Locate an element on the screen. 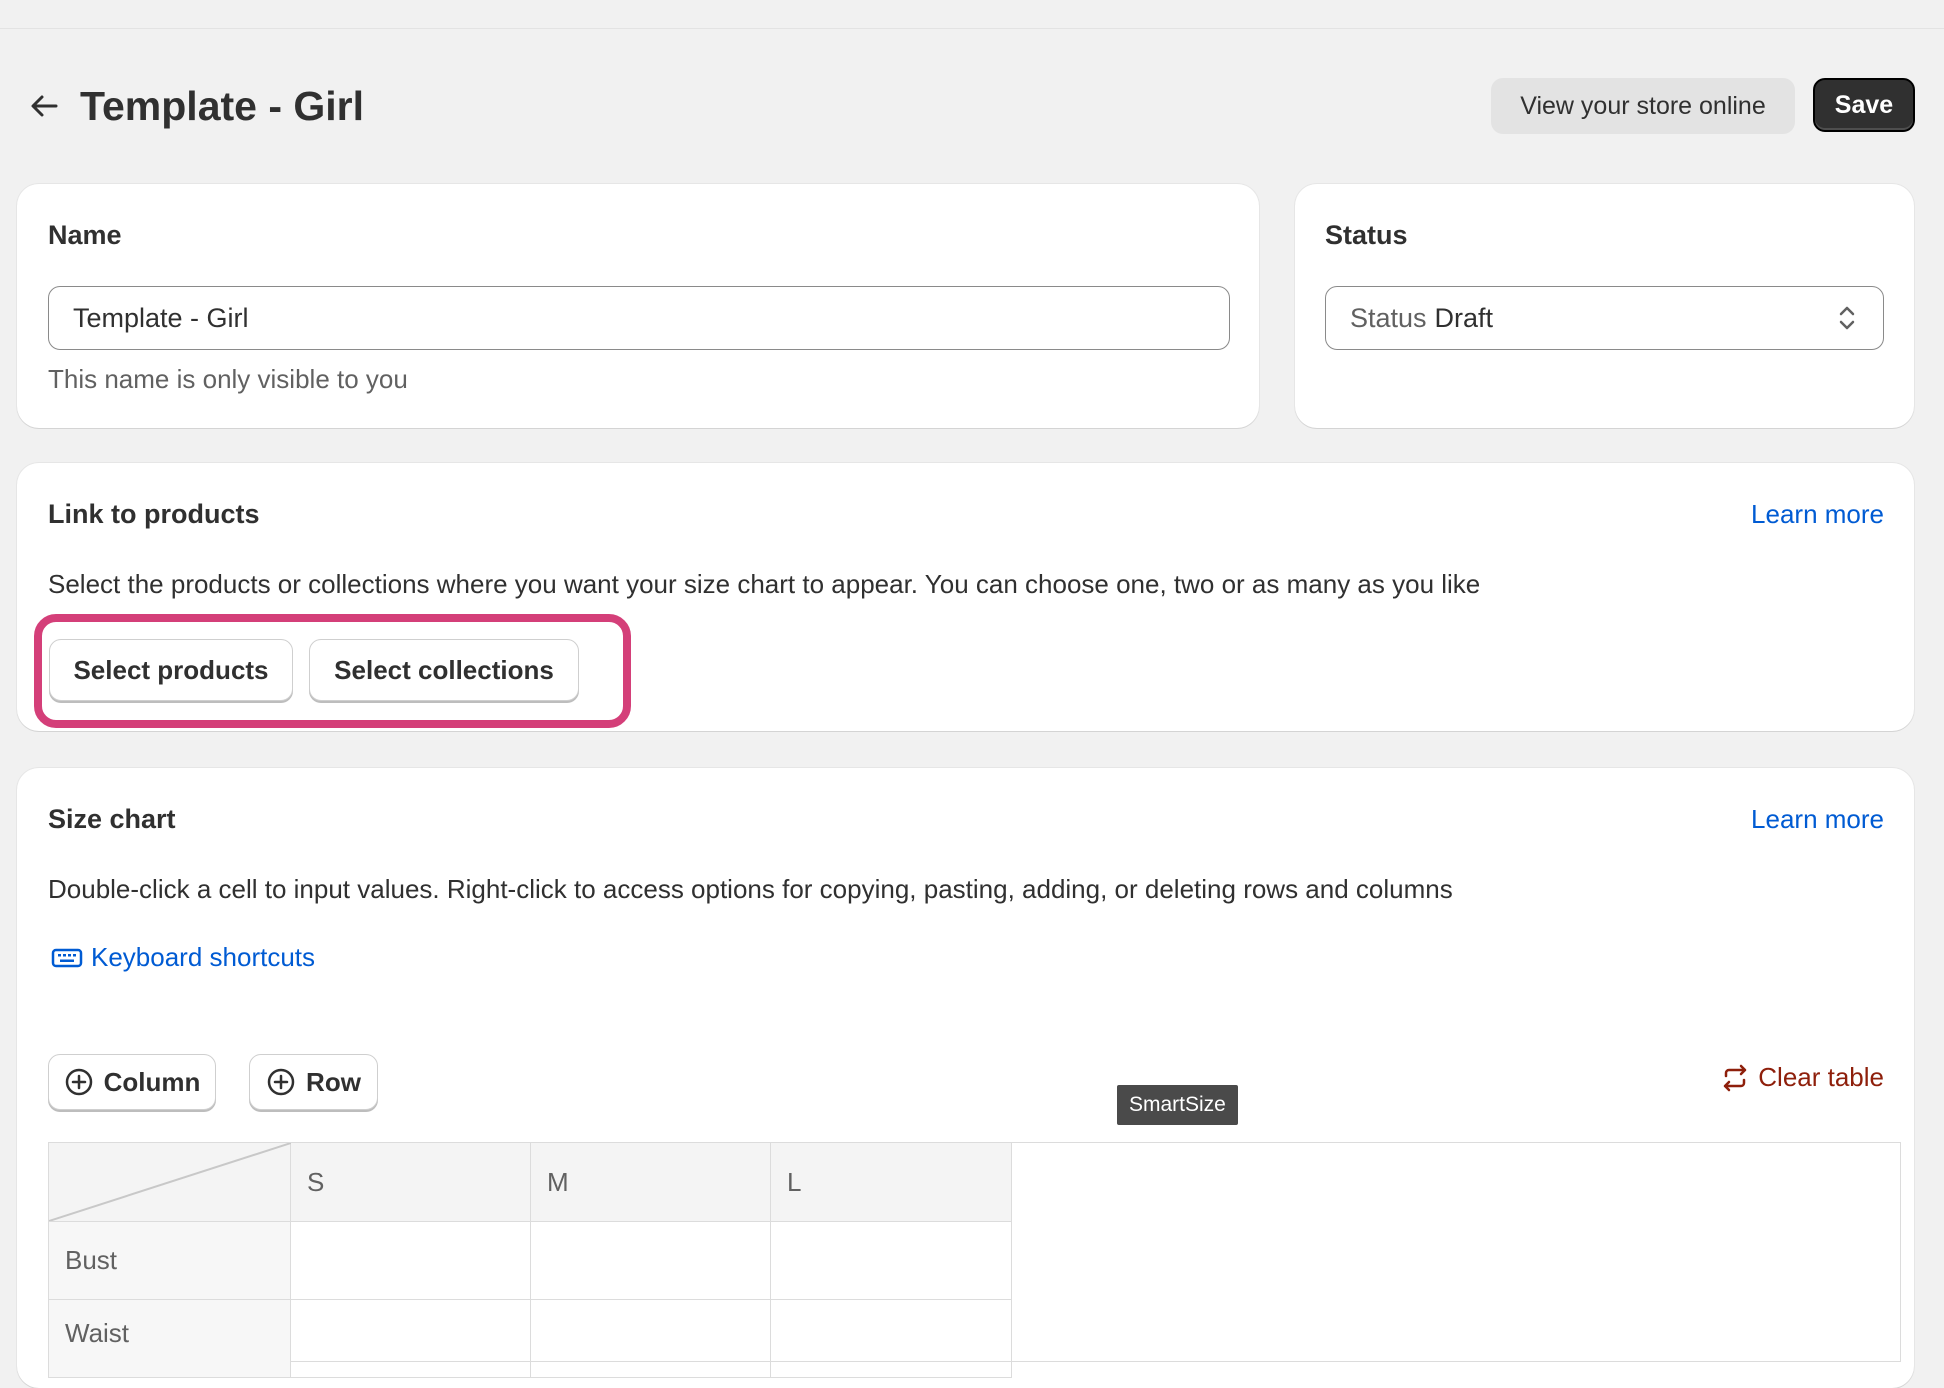 Image resolution: width=1944 pixels, height=1388 pixels. save-button: Save is located at coordinates (1864, 105).